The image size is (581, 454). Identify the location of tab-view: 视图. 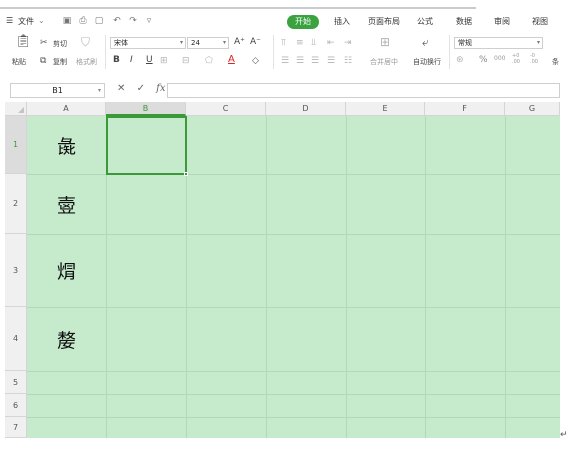
(540, 21).